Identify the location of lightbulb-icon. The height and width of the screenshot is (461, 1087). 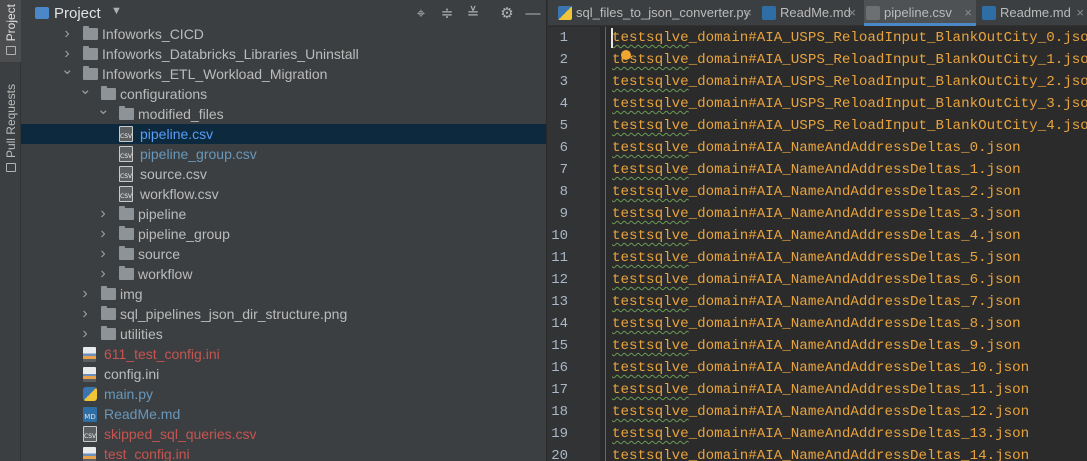
(626, 55).